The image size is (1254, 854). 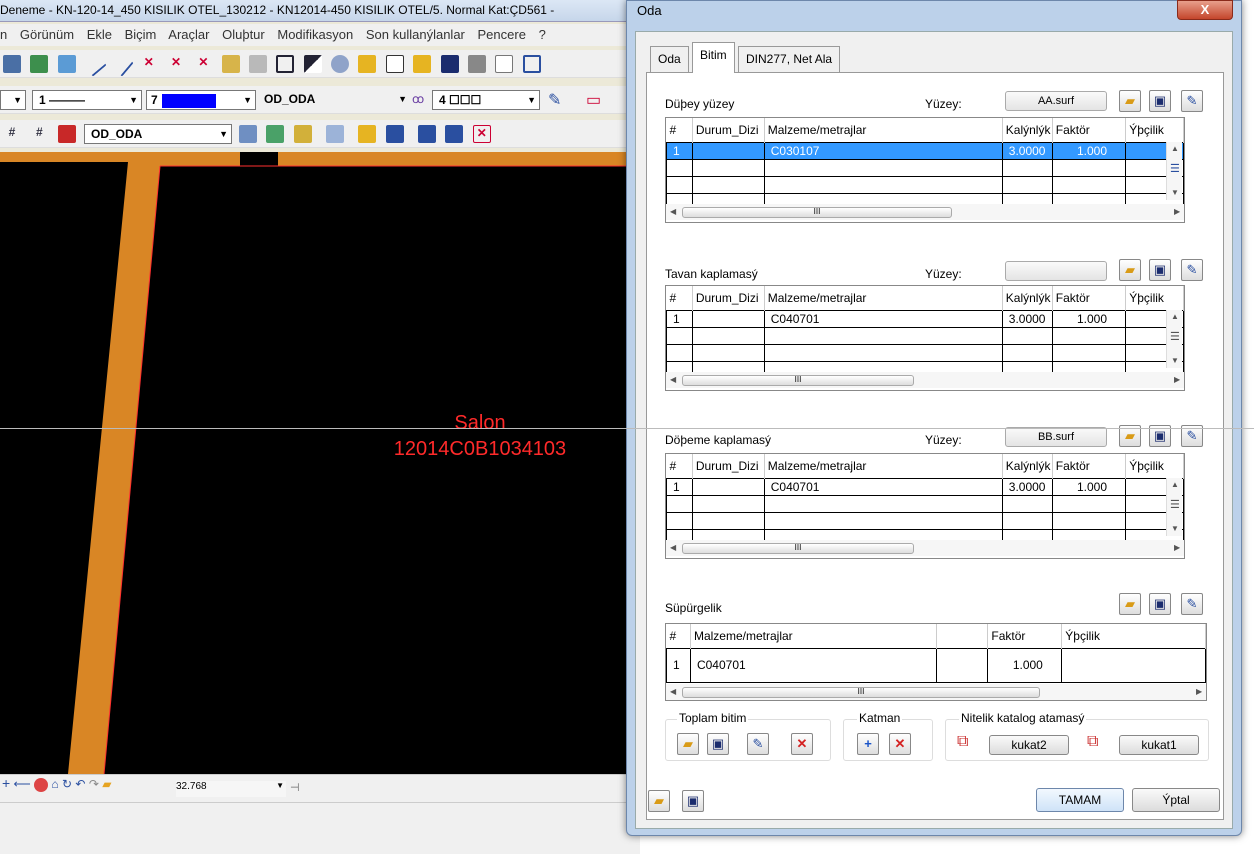 I want to click on layer-select: OD_ODA ▼, so click(x=334, y=100).